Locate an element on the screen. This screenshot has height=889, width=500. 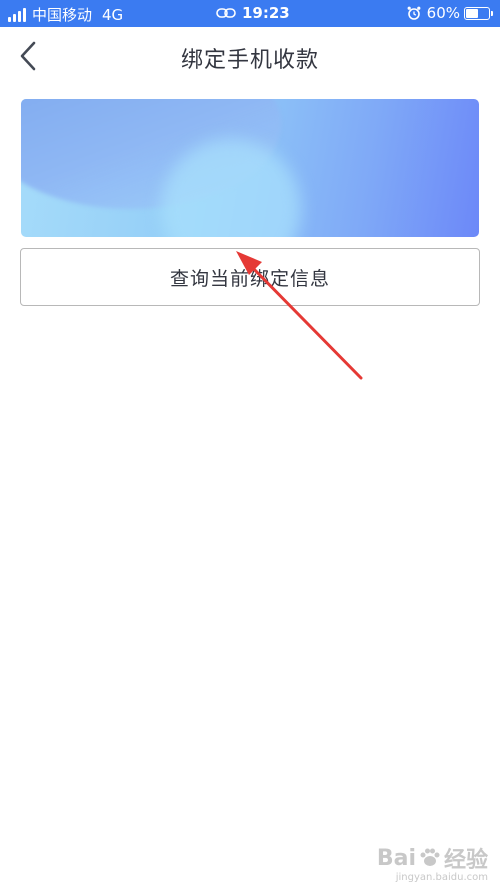
status-bar: 中国移动 4G 19:23 60% is located at coordinates (250, 13).